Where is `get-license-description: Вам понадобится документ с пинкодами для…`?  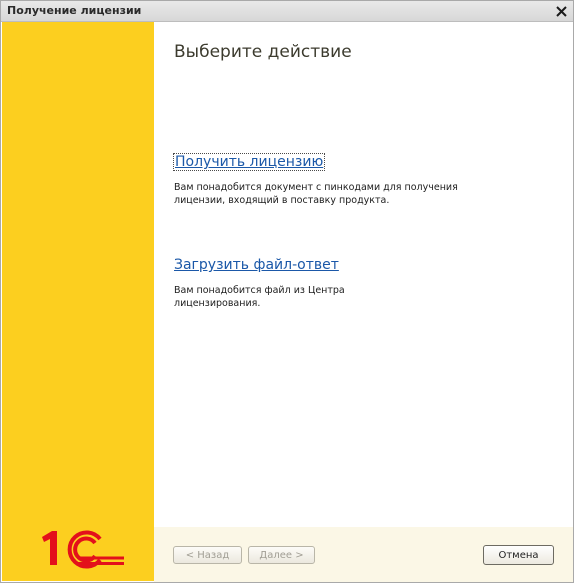
get-license-description: Вам понадобится документ с пинкодами для… is located at coordinates (316, 194).